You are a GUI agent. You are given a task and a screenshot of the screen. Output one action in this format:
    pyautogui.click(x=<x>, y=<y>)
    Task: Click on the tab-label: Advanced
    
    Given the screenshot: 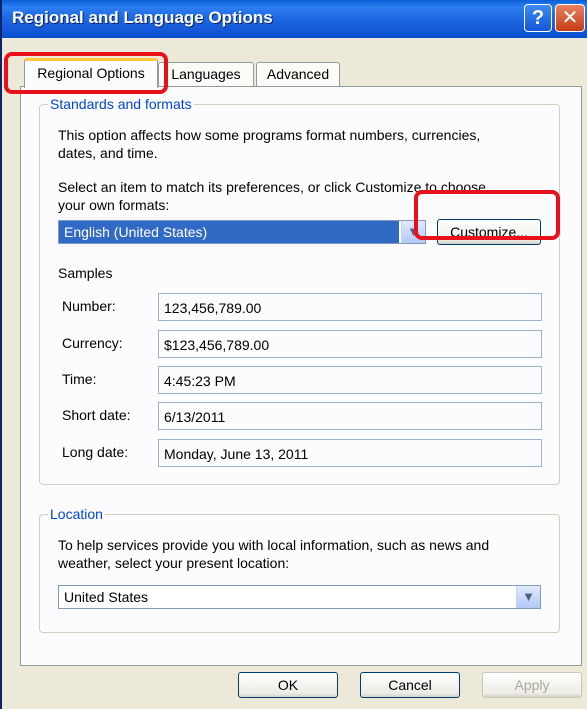 What is the action you would take?
    pyautogui.click(x=298, y=74)
    